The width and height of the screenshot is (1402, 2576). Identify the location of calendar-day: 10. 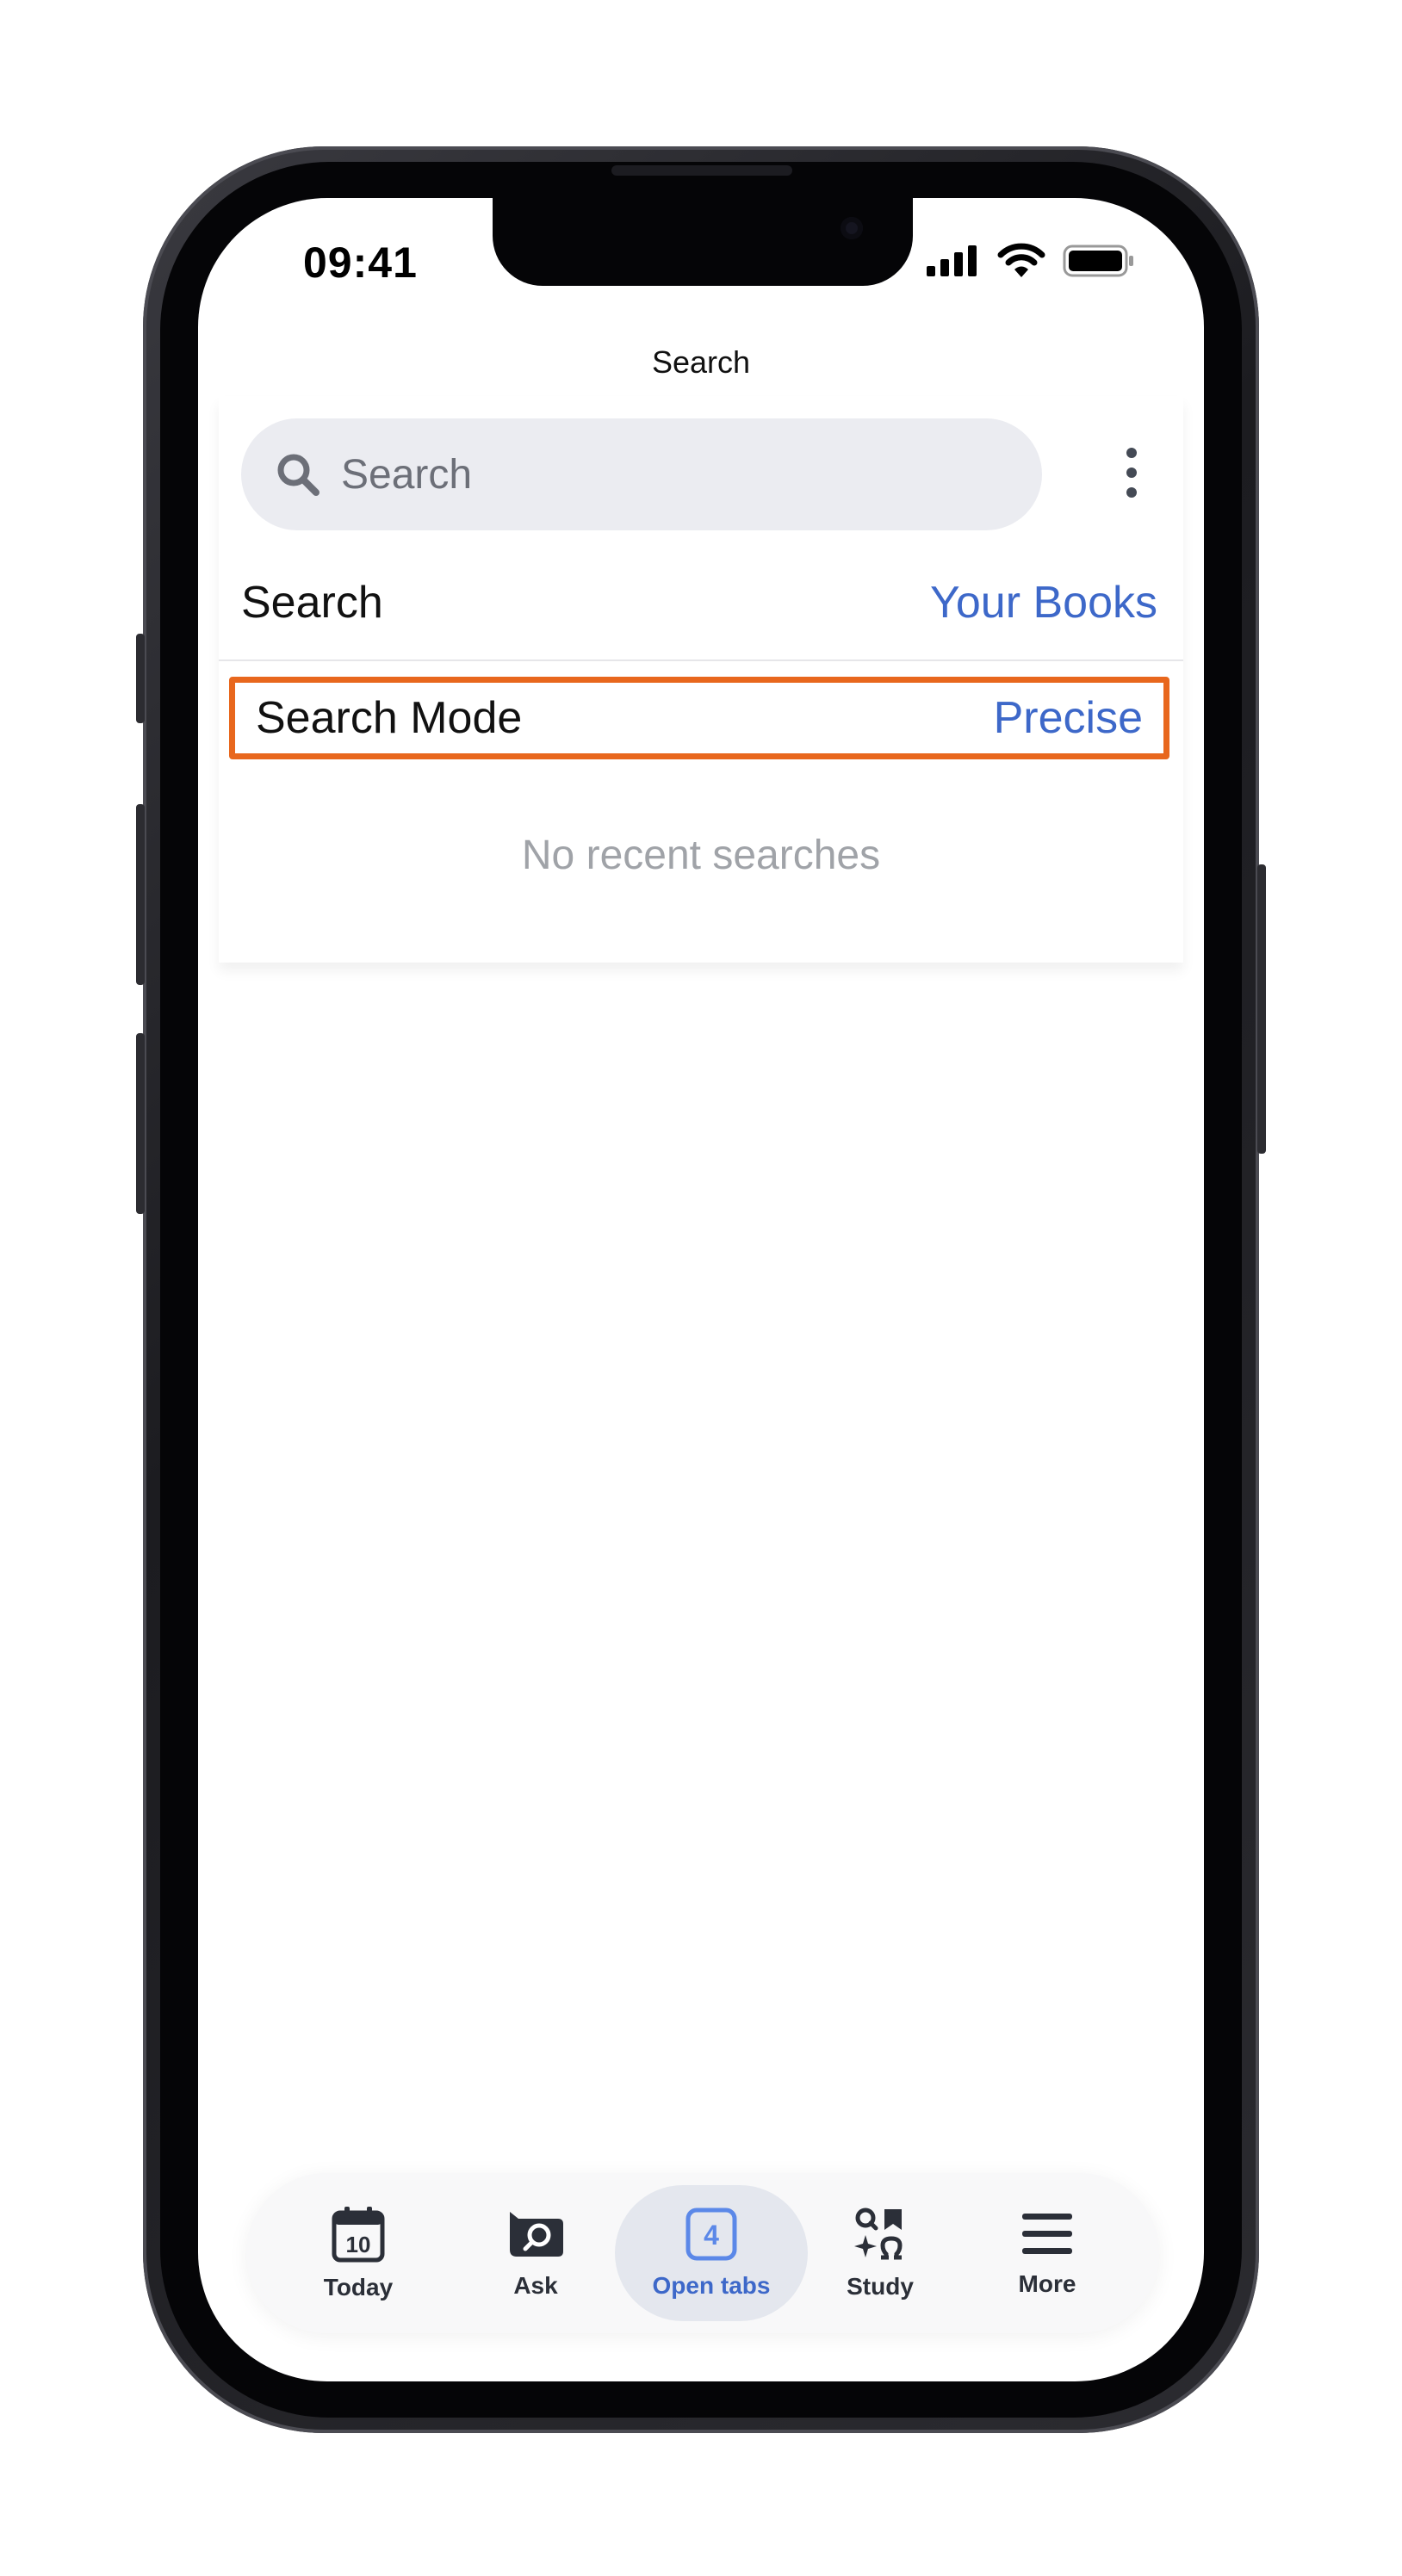
(359, 2245).